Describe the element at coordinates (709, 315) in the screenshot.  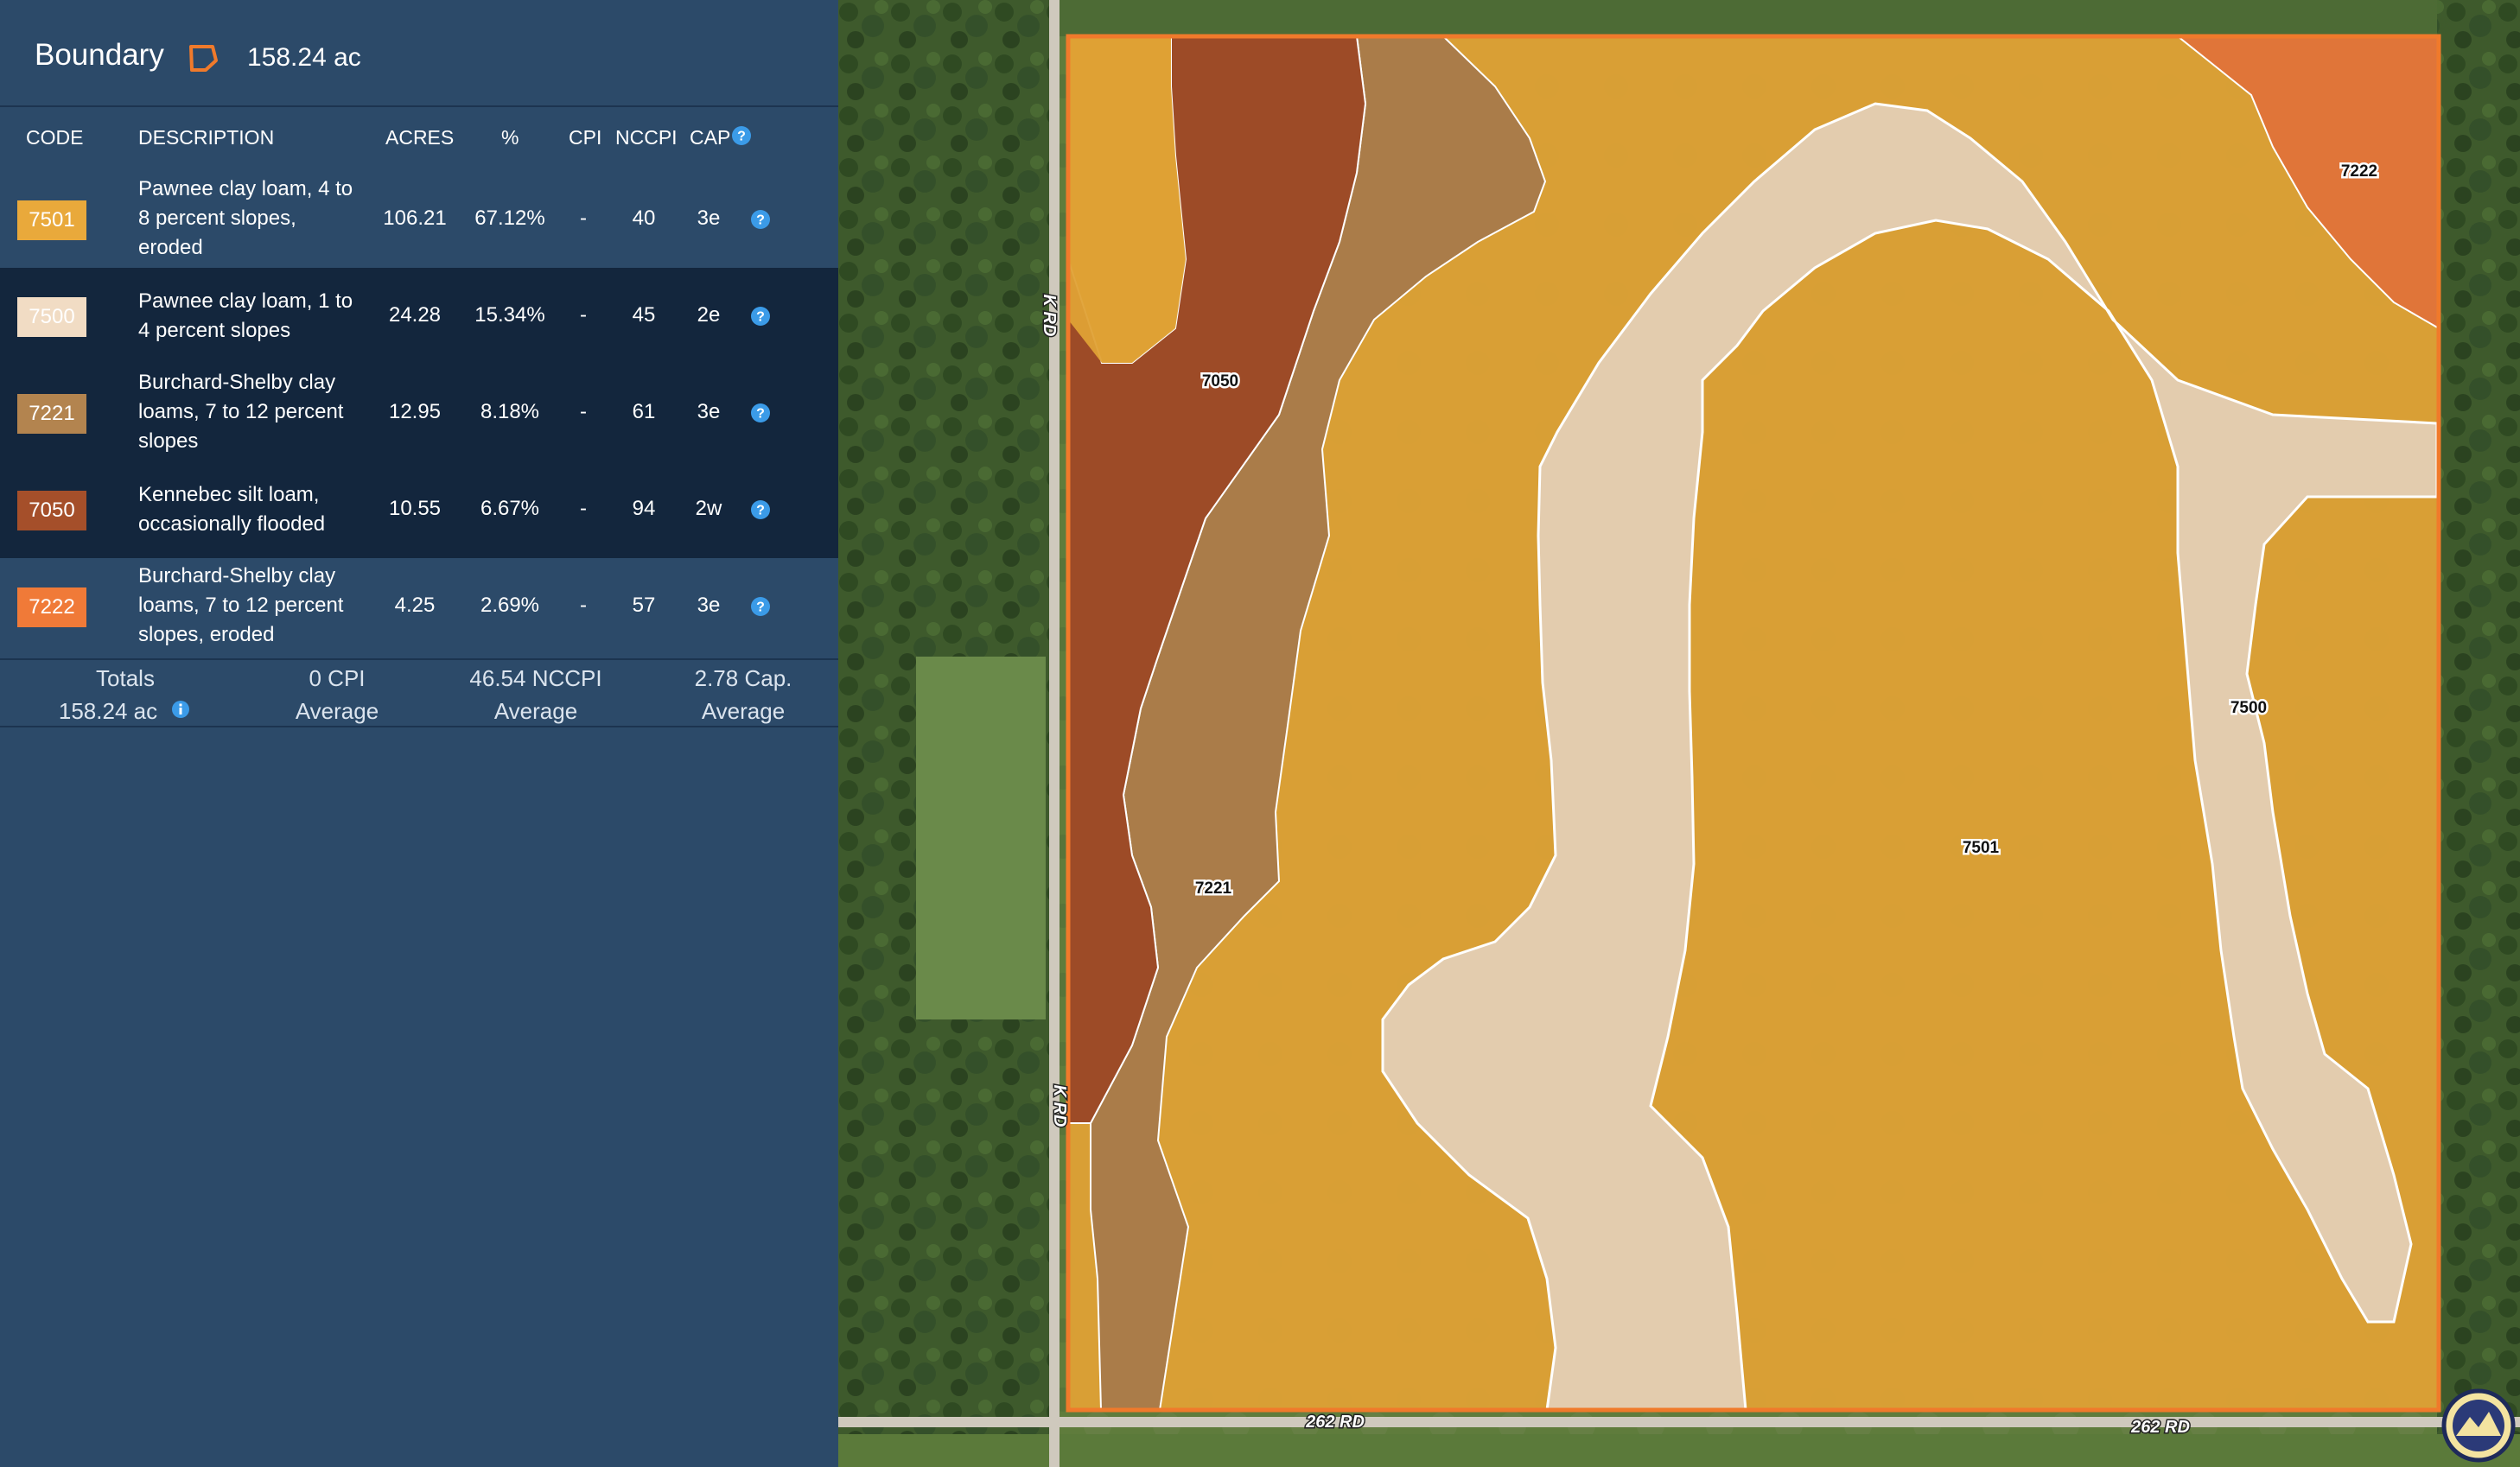
I see `soil-cap: 2e` at that location.